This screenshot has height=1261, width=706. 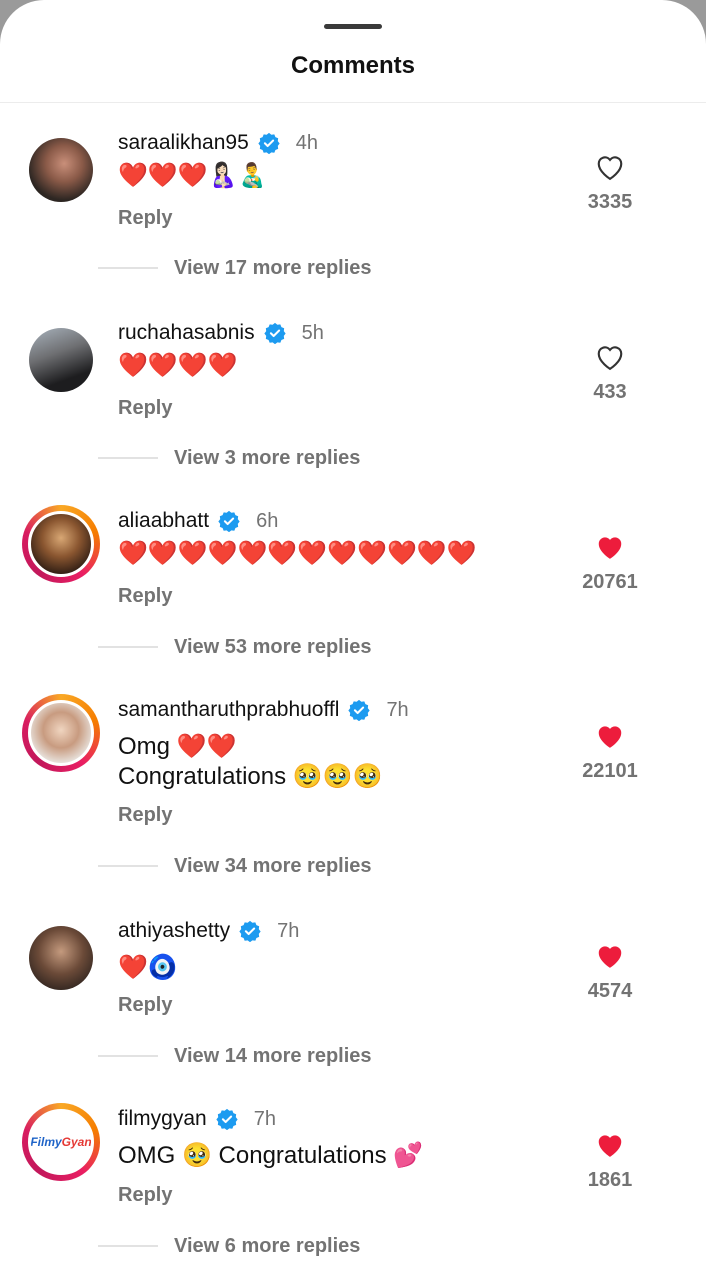 I want to click on view-replies-button: View 53 more replies, so click(x=273, y=647).